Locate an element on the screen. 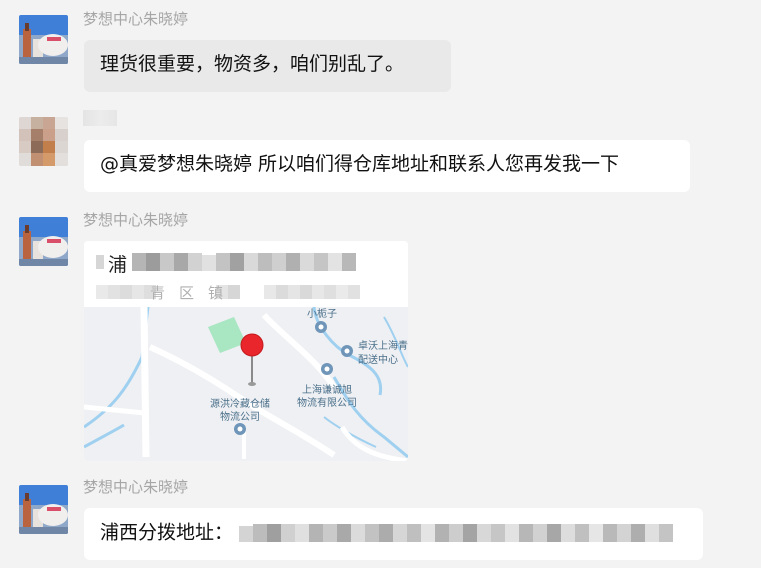  message-bubble: 浦西分拨地址： is located at coordinates (393, 534).